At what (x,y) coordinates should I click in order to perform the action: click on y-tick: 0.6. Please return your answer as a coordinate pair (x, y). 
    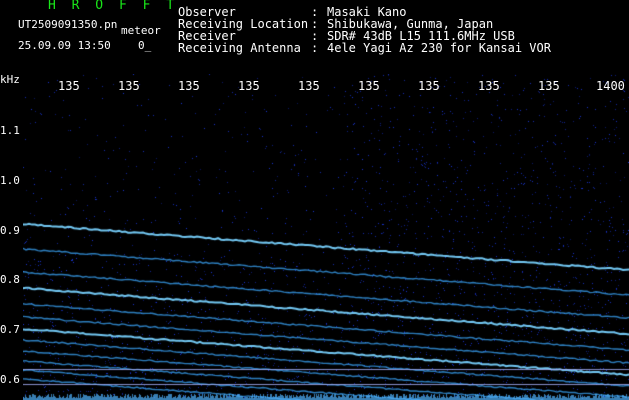
    Looking at the image, I should click on (10, 379).